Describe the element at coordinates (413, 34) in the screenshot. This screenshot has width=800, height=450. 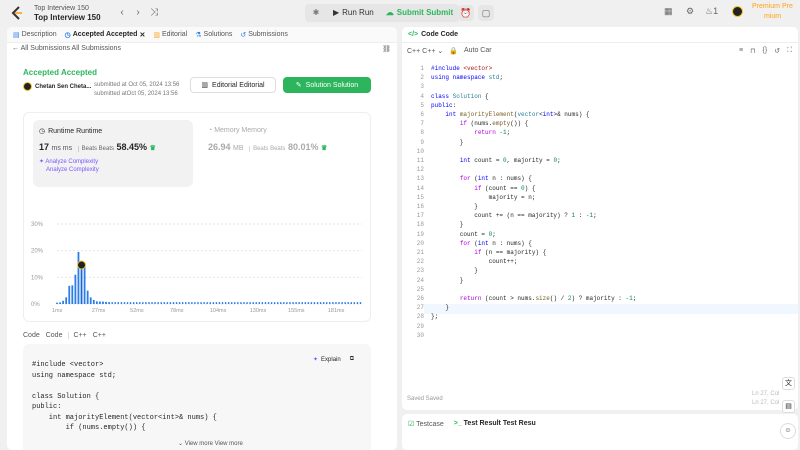
I see `code-icon: </>` at that location.